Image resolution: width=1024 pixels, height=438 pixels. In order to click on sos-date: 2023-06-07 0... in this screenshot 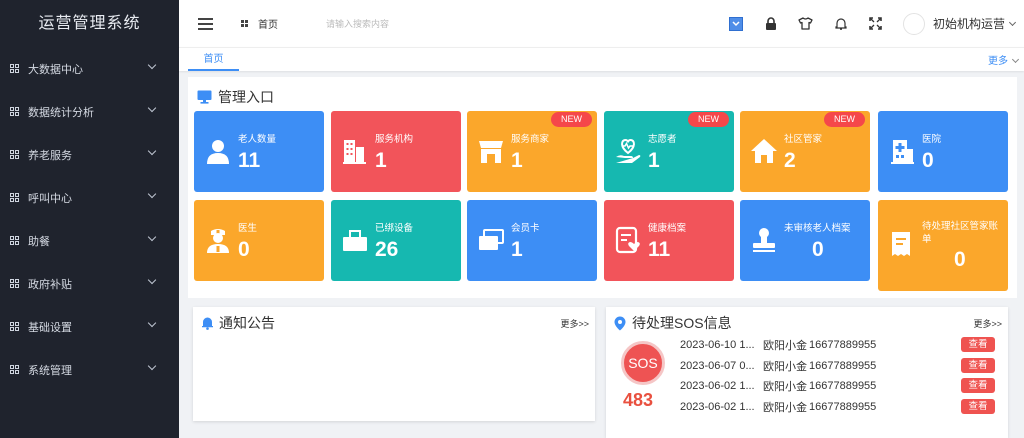, I will do `click(717, 366)`.